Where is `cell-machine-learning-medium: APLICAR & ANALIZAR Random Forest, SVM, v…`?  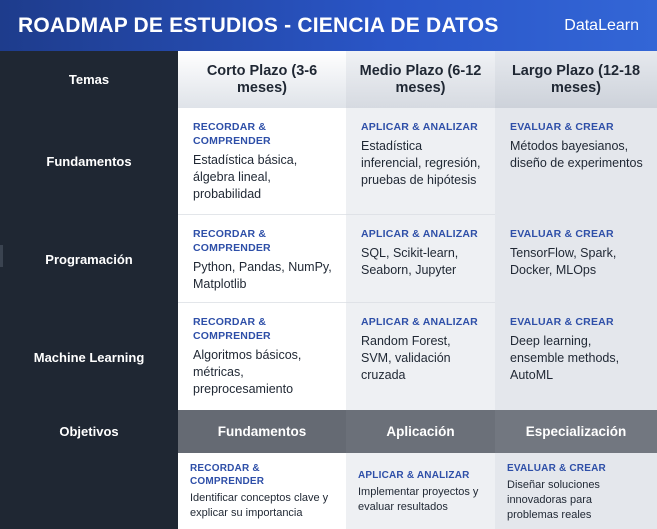 cell-machine-learning-medium: APLICAR & ANALIZAR Random Forest, SVM, v… is located at coordinates (420, 356).